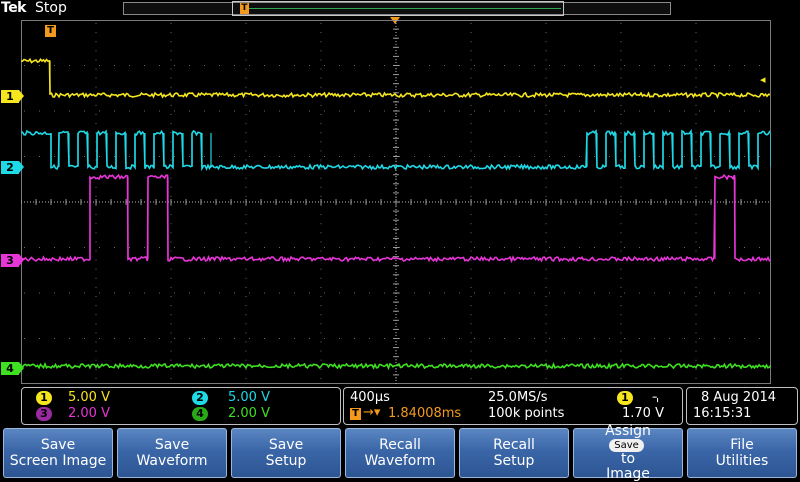  I want to click on trigger-level: 1.70 V, so click(643, 413).